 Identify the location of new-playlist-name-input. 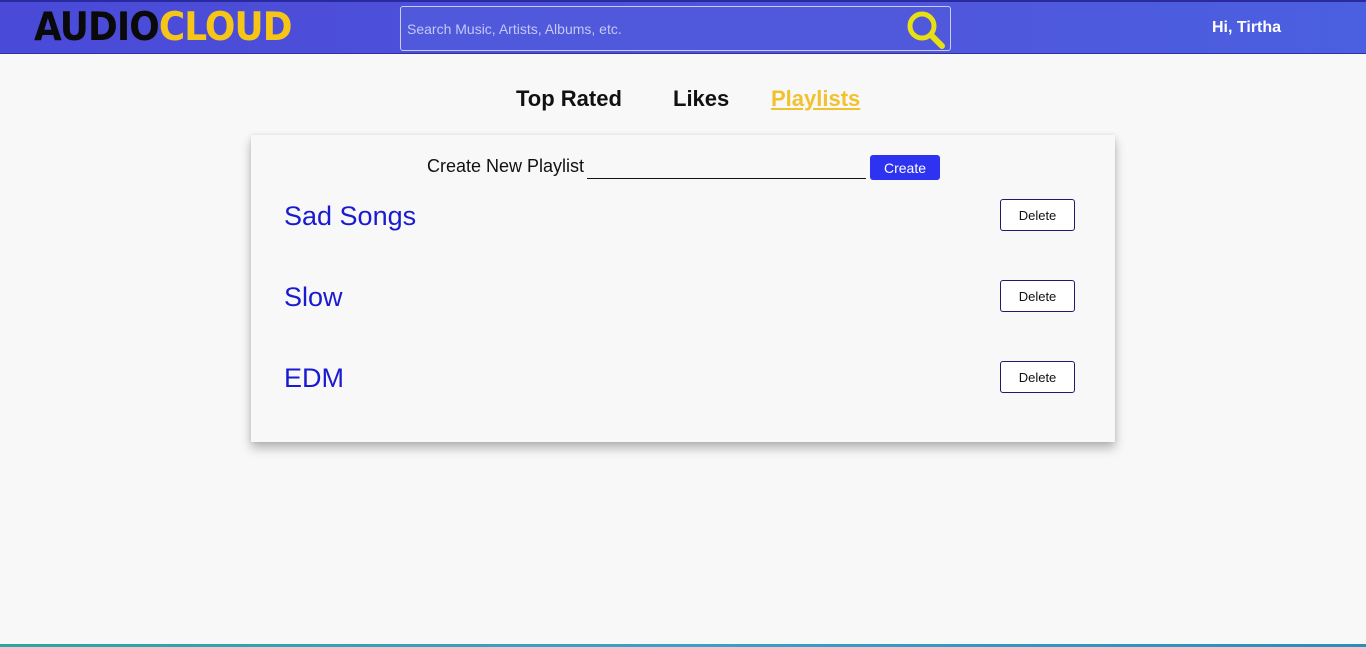
(726, 167).